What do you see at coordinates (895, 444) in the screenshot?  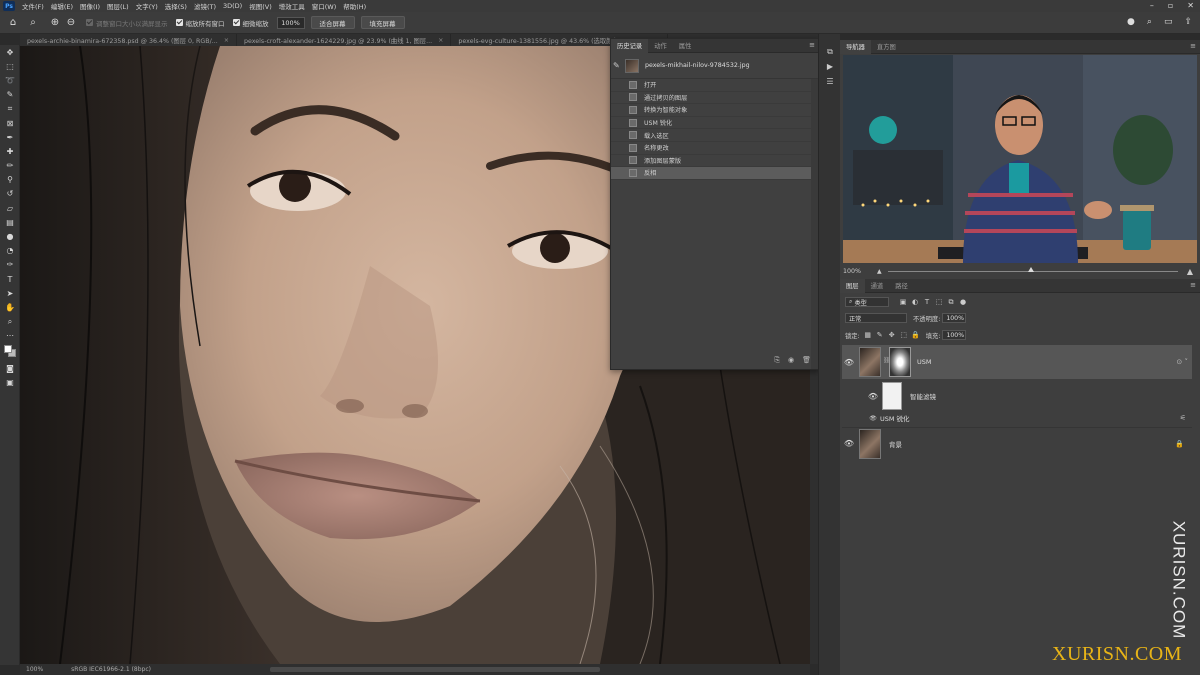 I see `layer-name: 背景` at bounding box center [895, 444].